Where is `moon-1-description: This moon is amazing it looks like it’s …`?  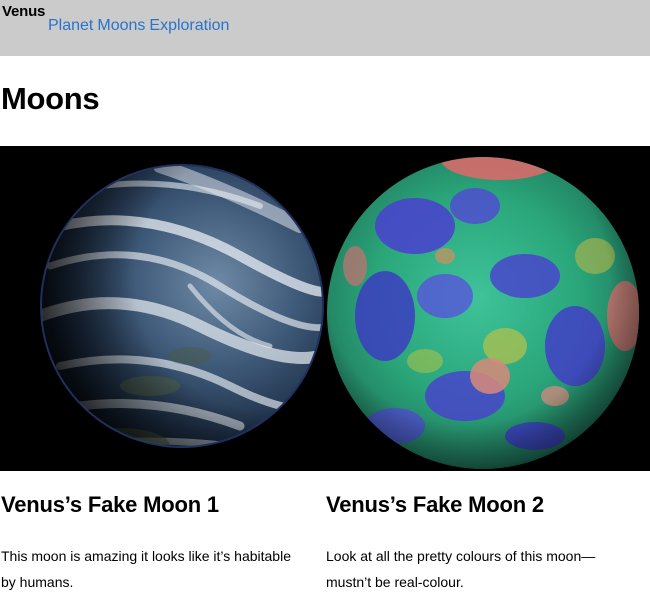
moon-1-description: This moon is amazing it looks like it’s … is located at coordinates (146, 569).